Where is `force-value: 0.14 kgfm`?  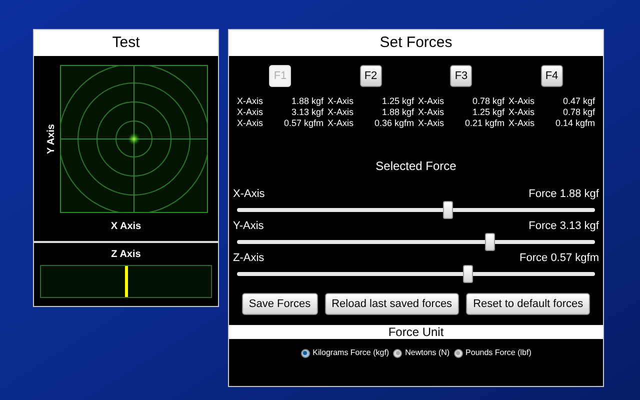 force-value: 0.14 kgfm is located at coordinates (575, 123).